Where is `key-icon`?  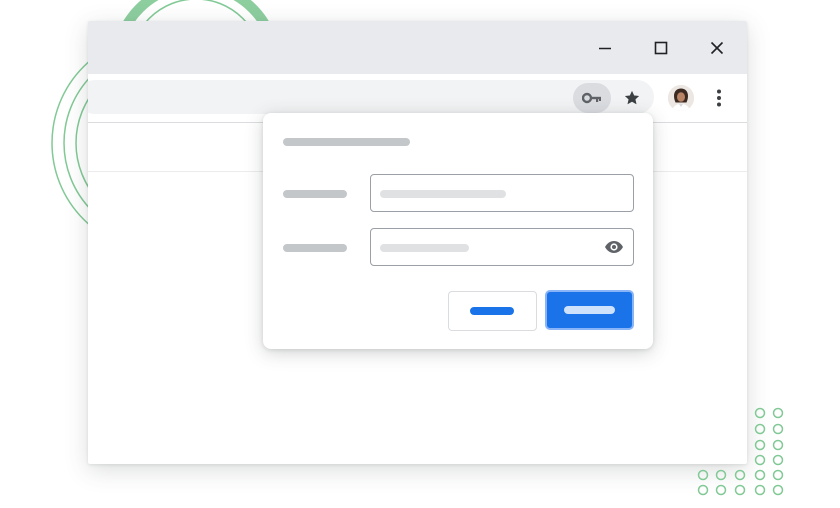 key-icon is located at coordinates (591, 98).